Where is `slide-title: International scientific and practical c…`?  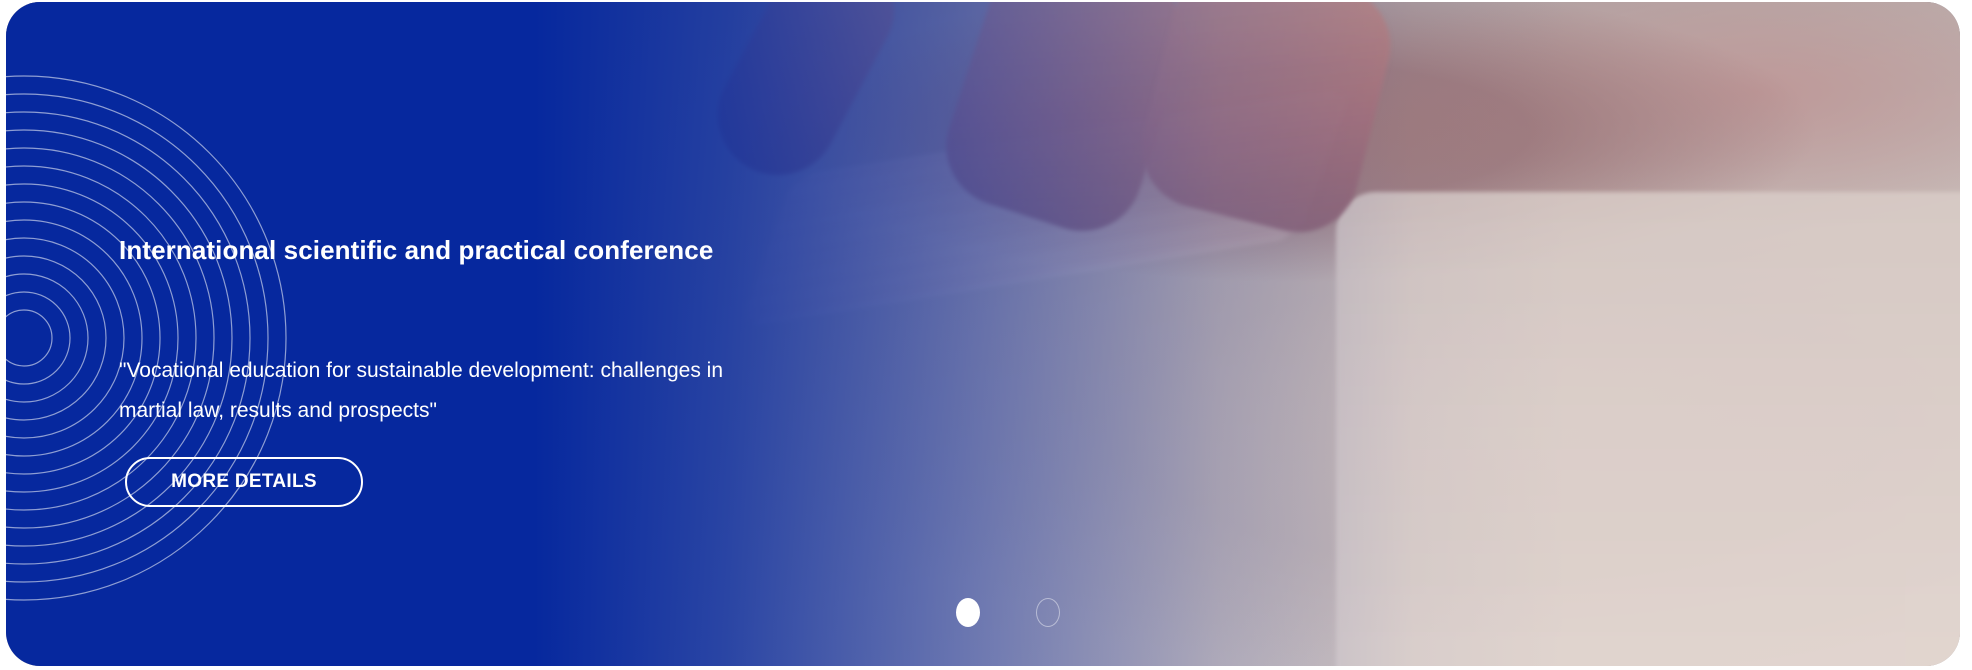
slide-title: International scientific and practical c… is located at coordinates (416, 250).